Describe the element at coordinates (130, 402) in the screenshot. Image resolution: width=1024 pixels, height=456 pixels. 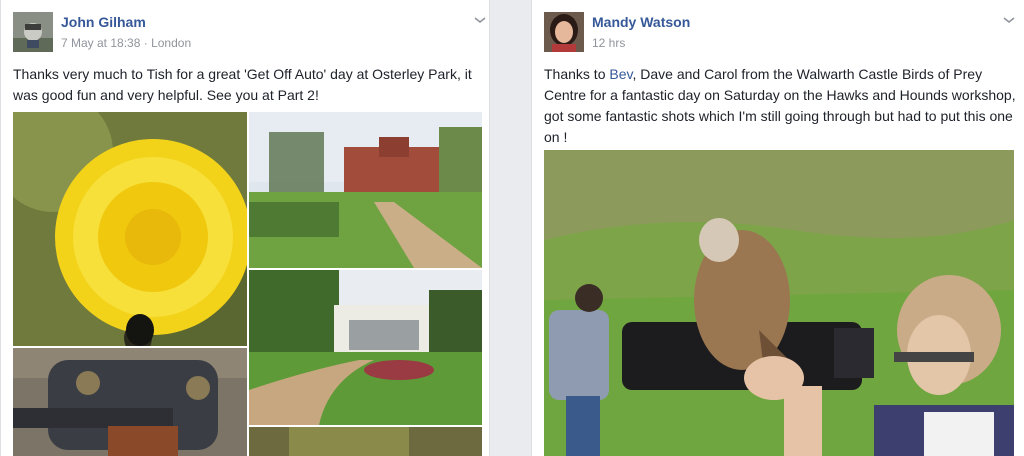
I see `photo-rusty-hinge` at that location.